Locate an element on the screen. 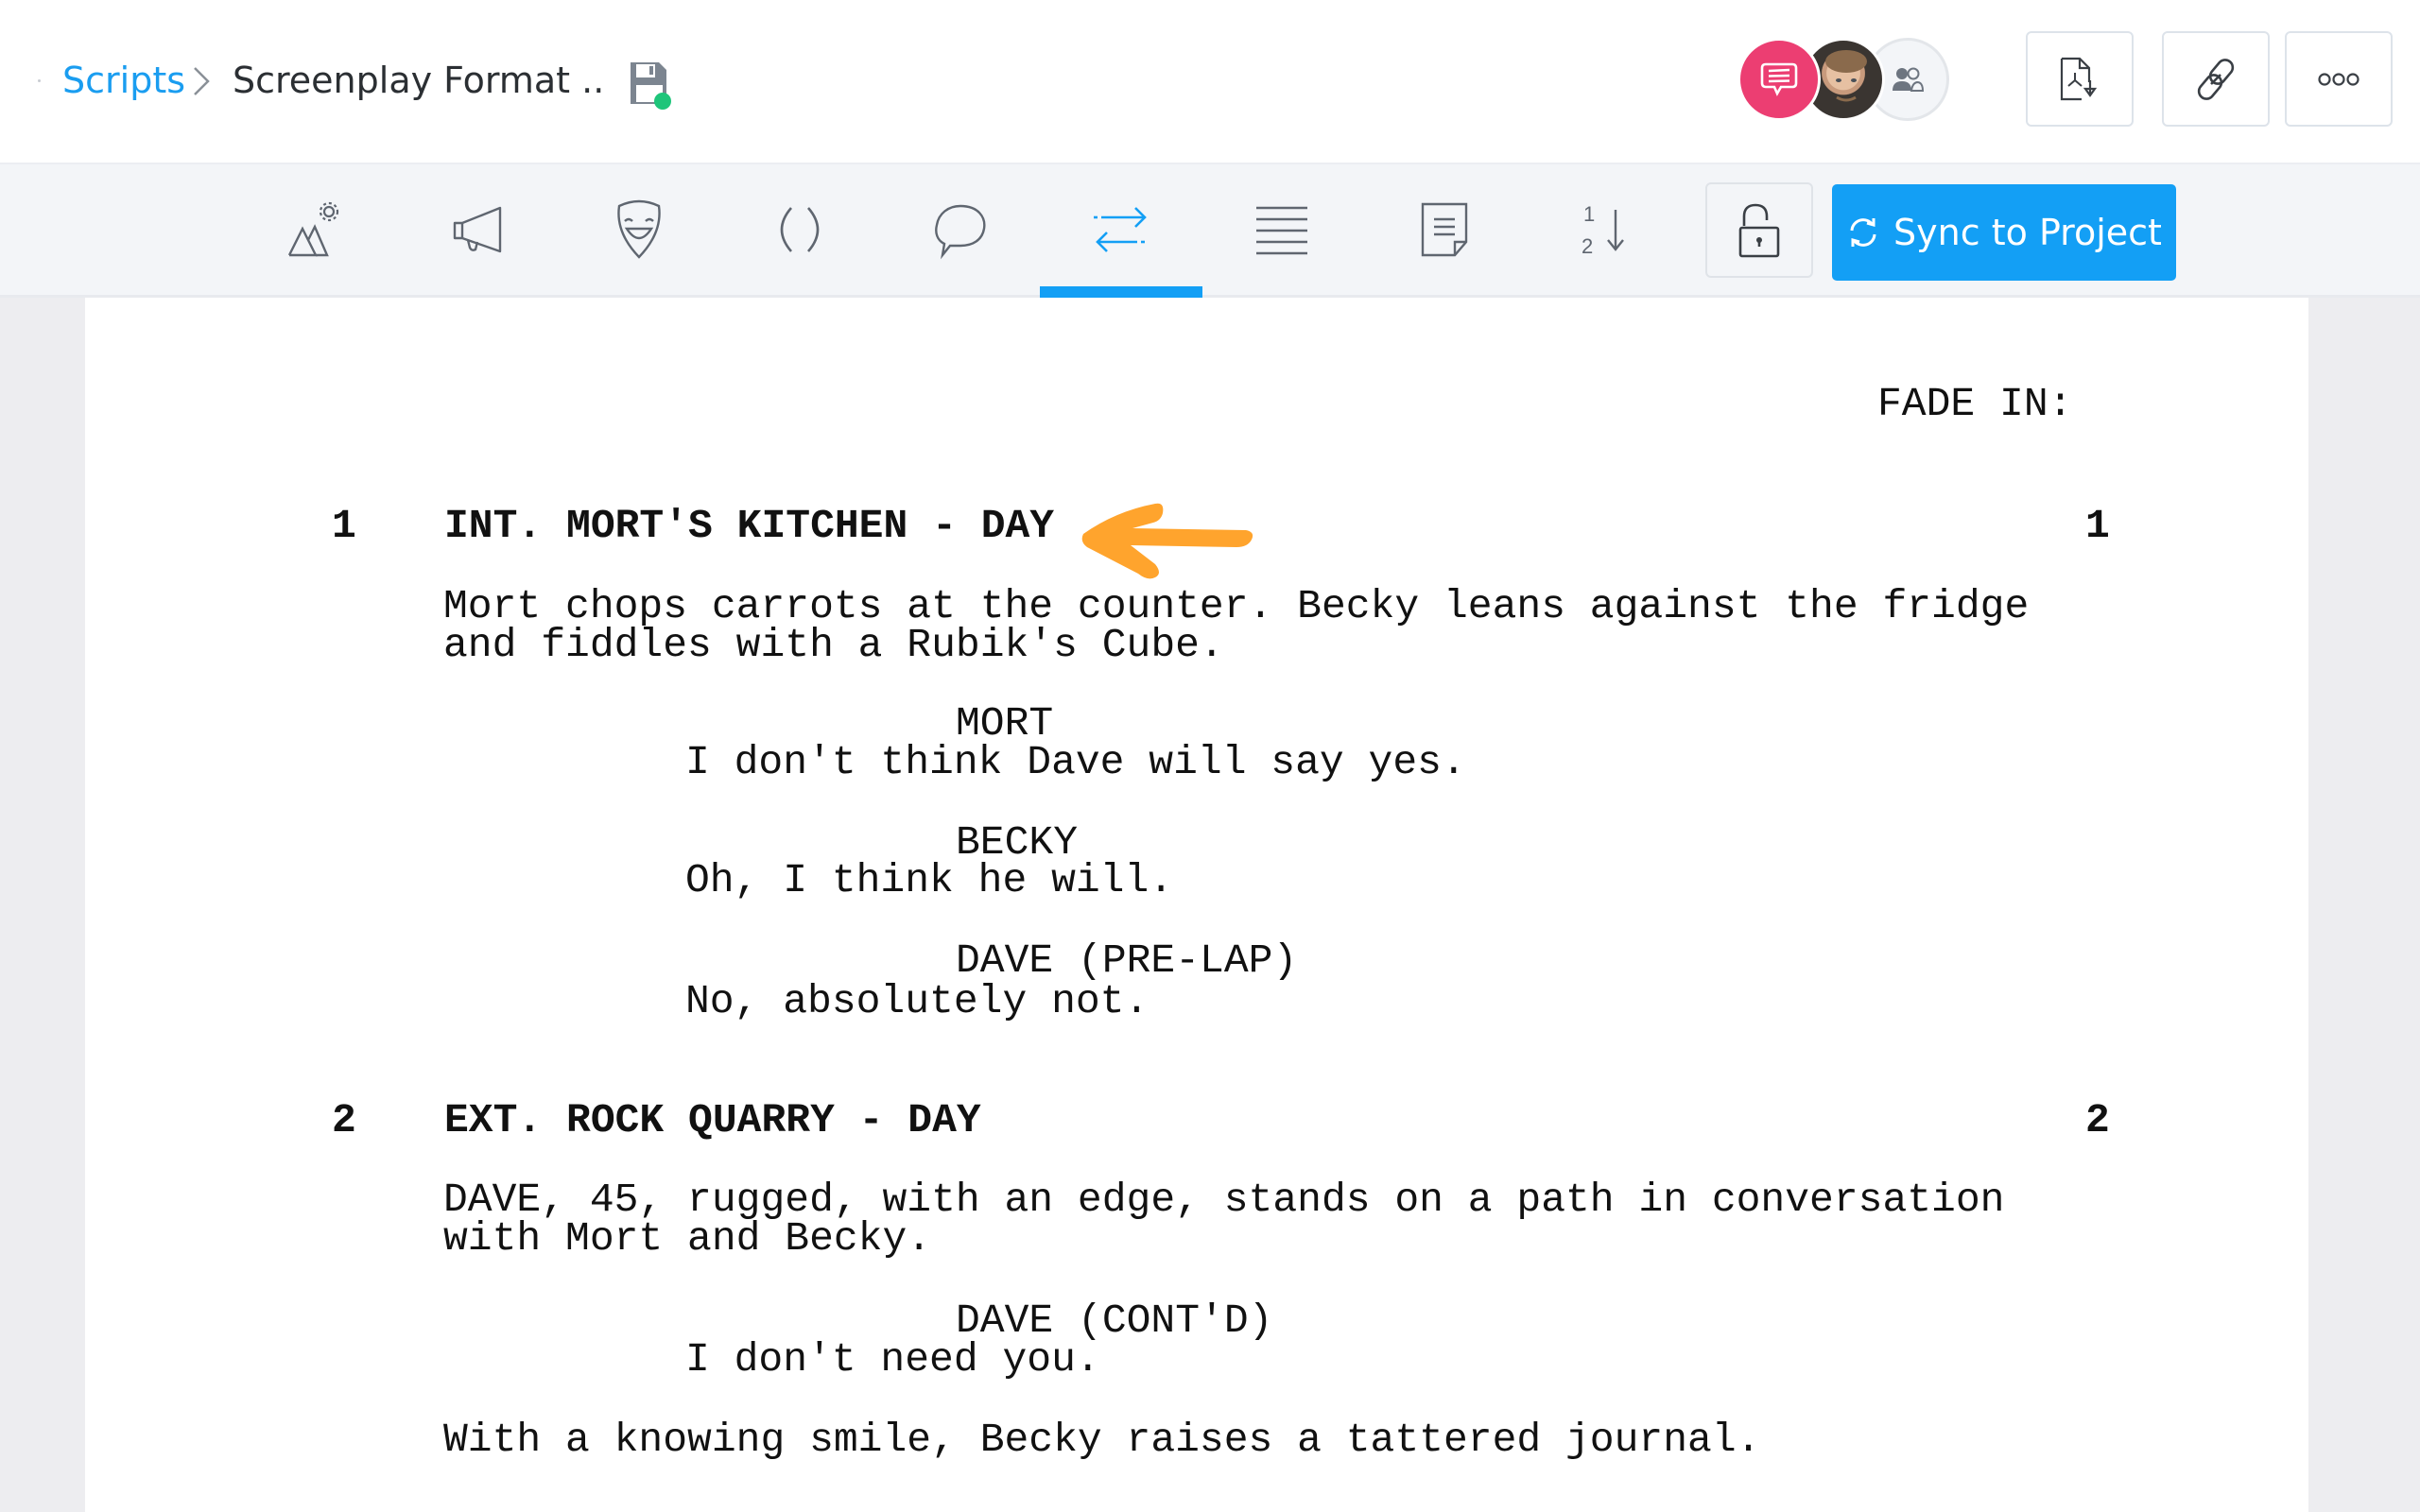 This screenshot has height=1512, width=2420. sync-icon is located at coordinates (1863, 232).